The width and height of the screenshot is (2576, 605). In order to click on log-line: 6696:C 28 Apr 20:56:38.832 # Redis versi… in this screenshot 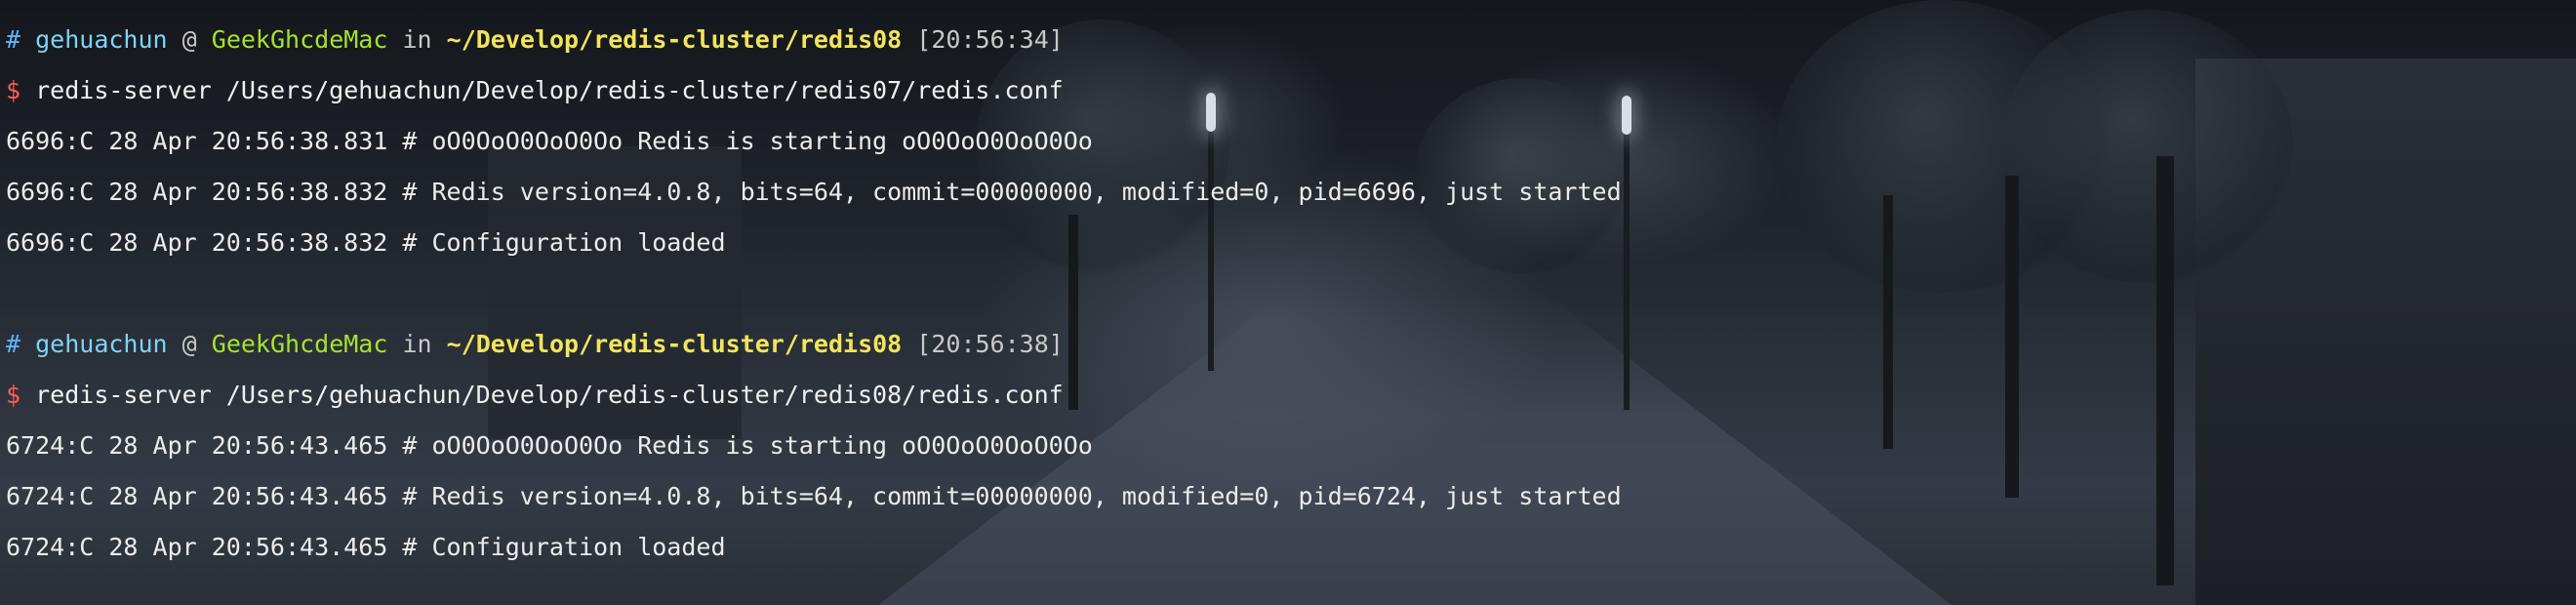, I will do `click(814, 192)`.